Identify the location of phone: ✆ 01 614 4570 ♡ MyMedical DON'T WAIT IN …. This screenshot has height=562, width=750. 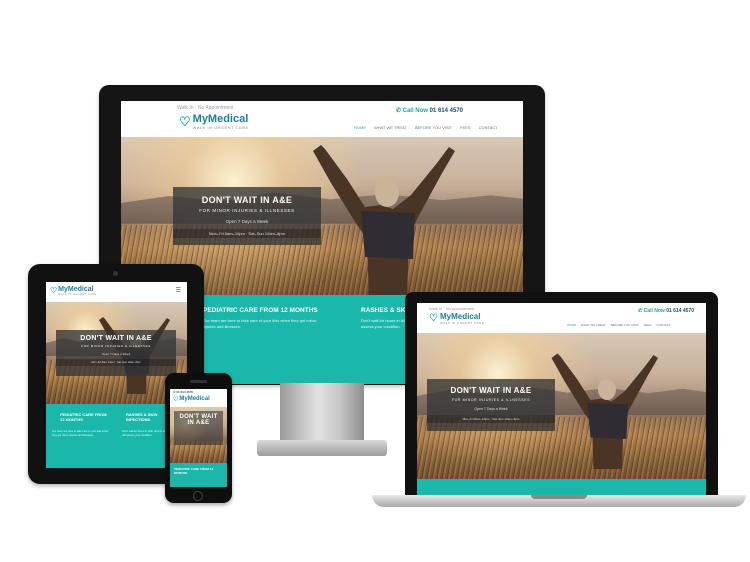
(198, 438).